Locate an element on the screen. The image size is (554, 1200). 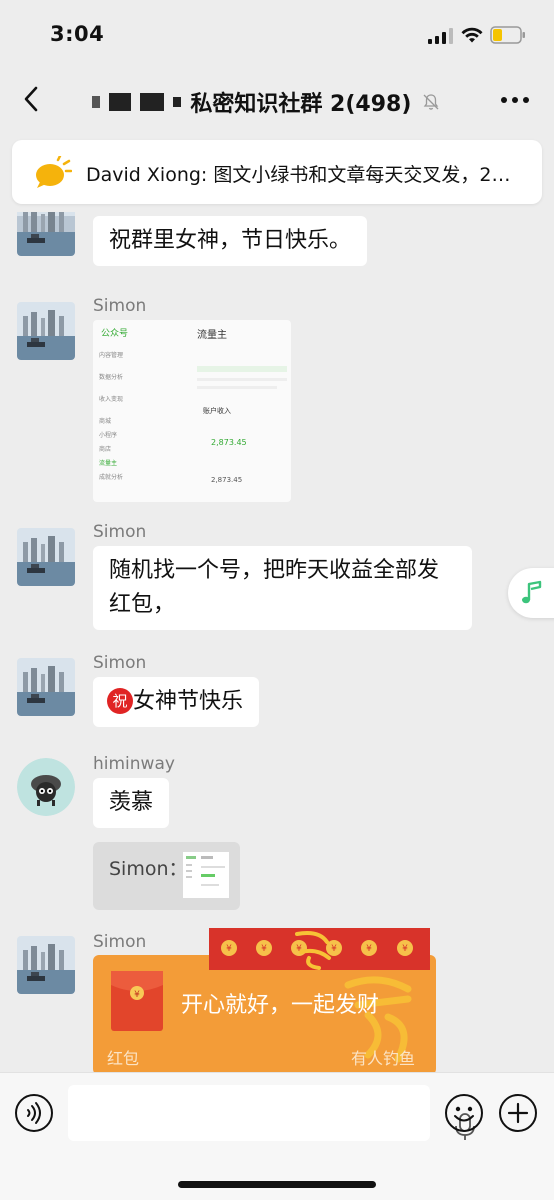
red-packet-status: 有人钓鱼 is located at coordinates (383, 1058).